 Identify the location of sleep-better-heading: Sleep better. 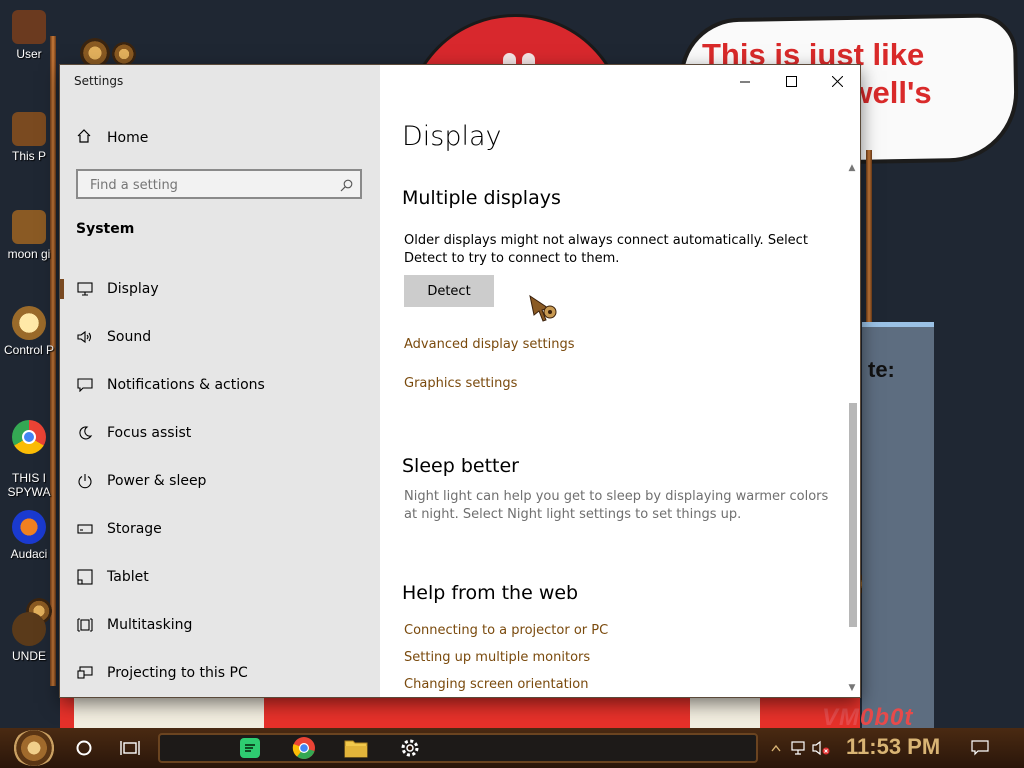
(460, 466).